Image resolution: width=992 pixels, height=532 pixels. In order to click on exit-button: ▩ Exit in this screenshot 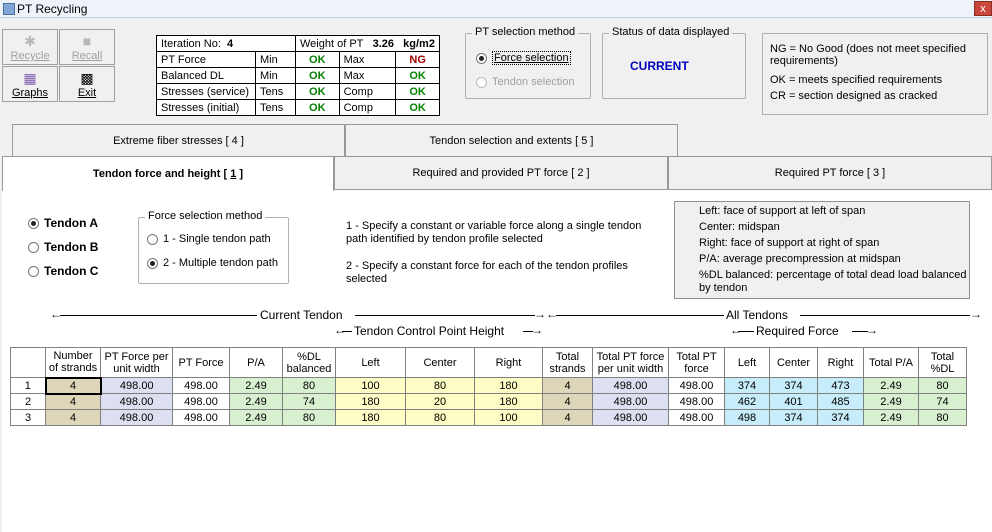, I will do `click(87, 84)`.